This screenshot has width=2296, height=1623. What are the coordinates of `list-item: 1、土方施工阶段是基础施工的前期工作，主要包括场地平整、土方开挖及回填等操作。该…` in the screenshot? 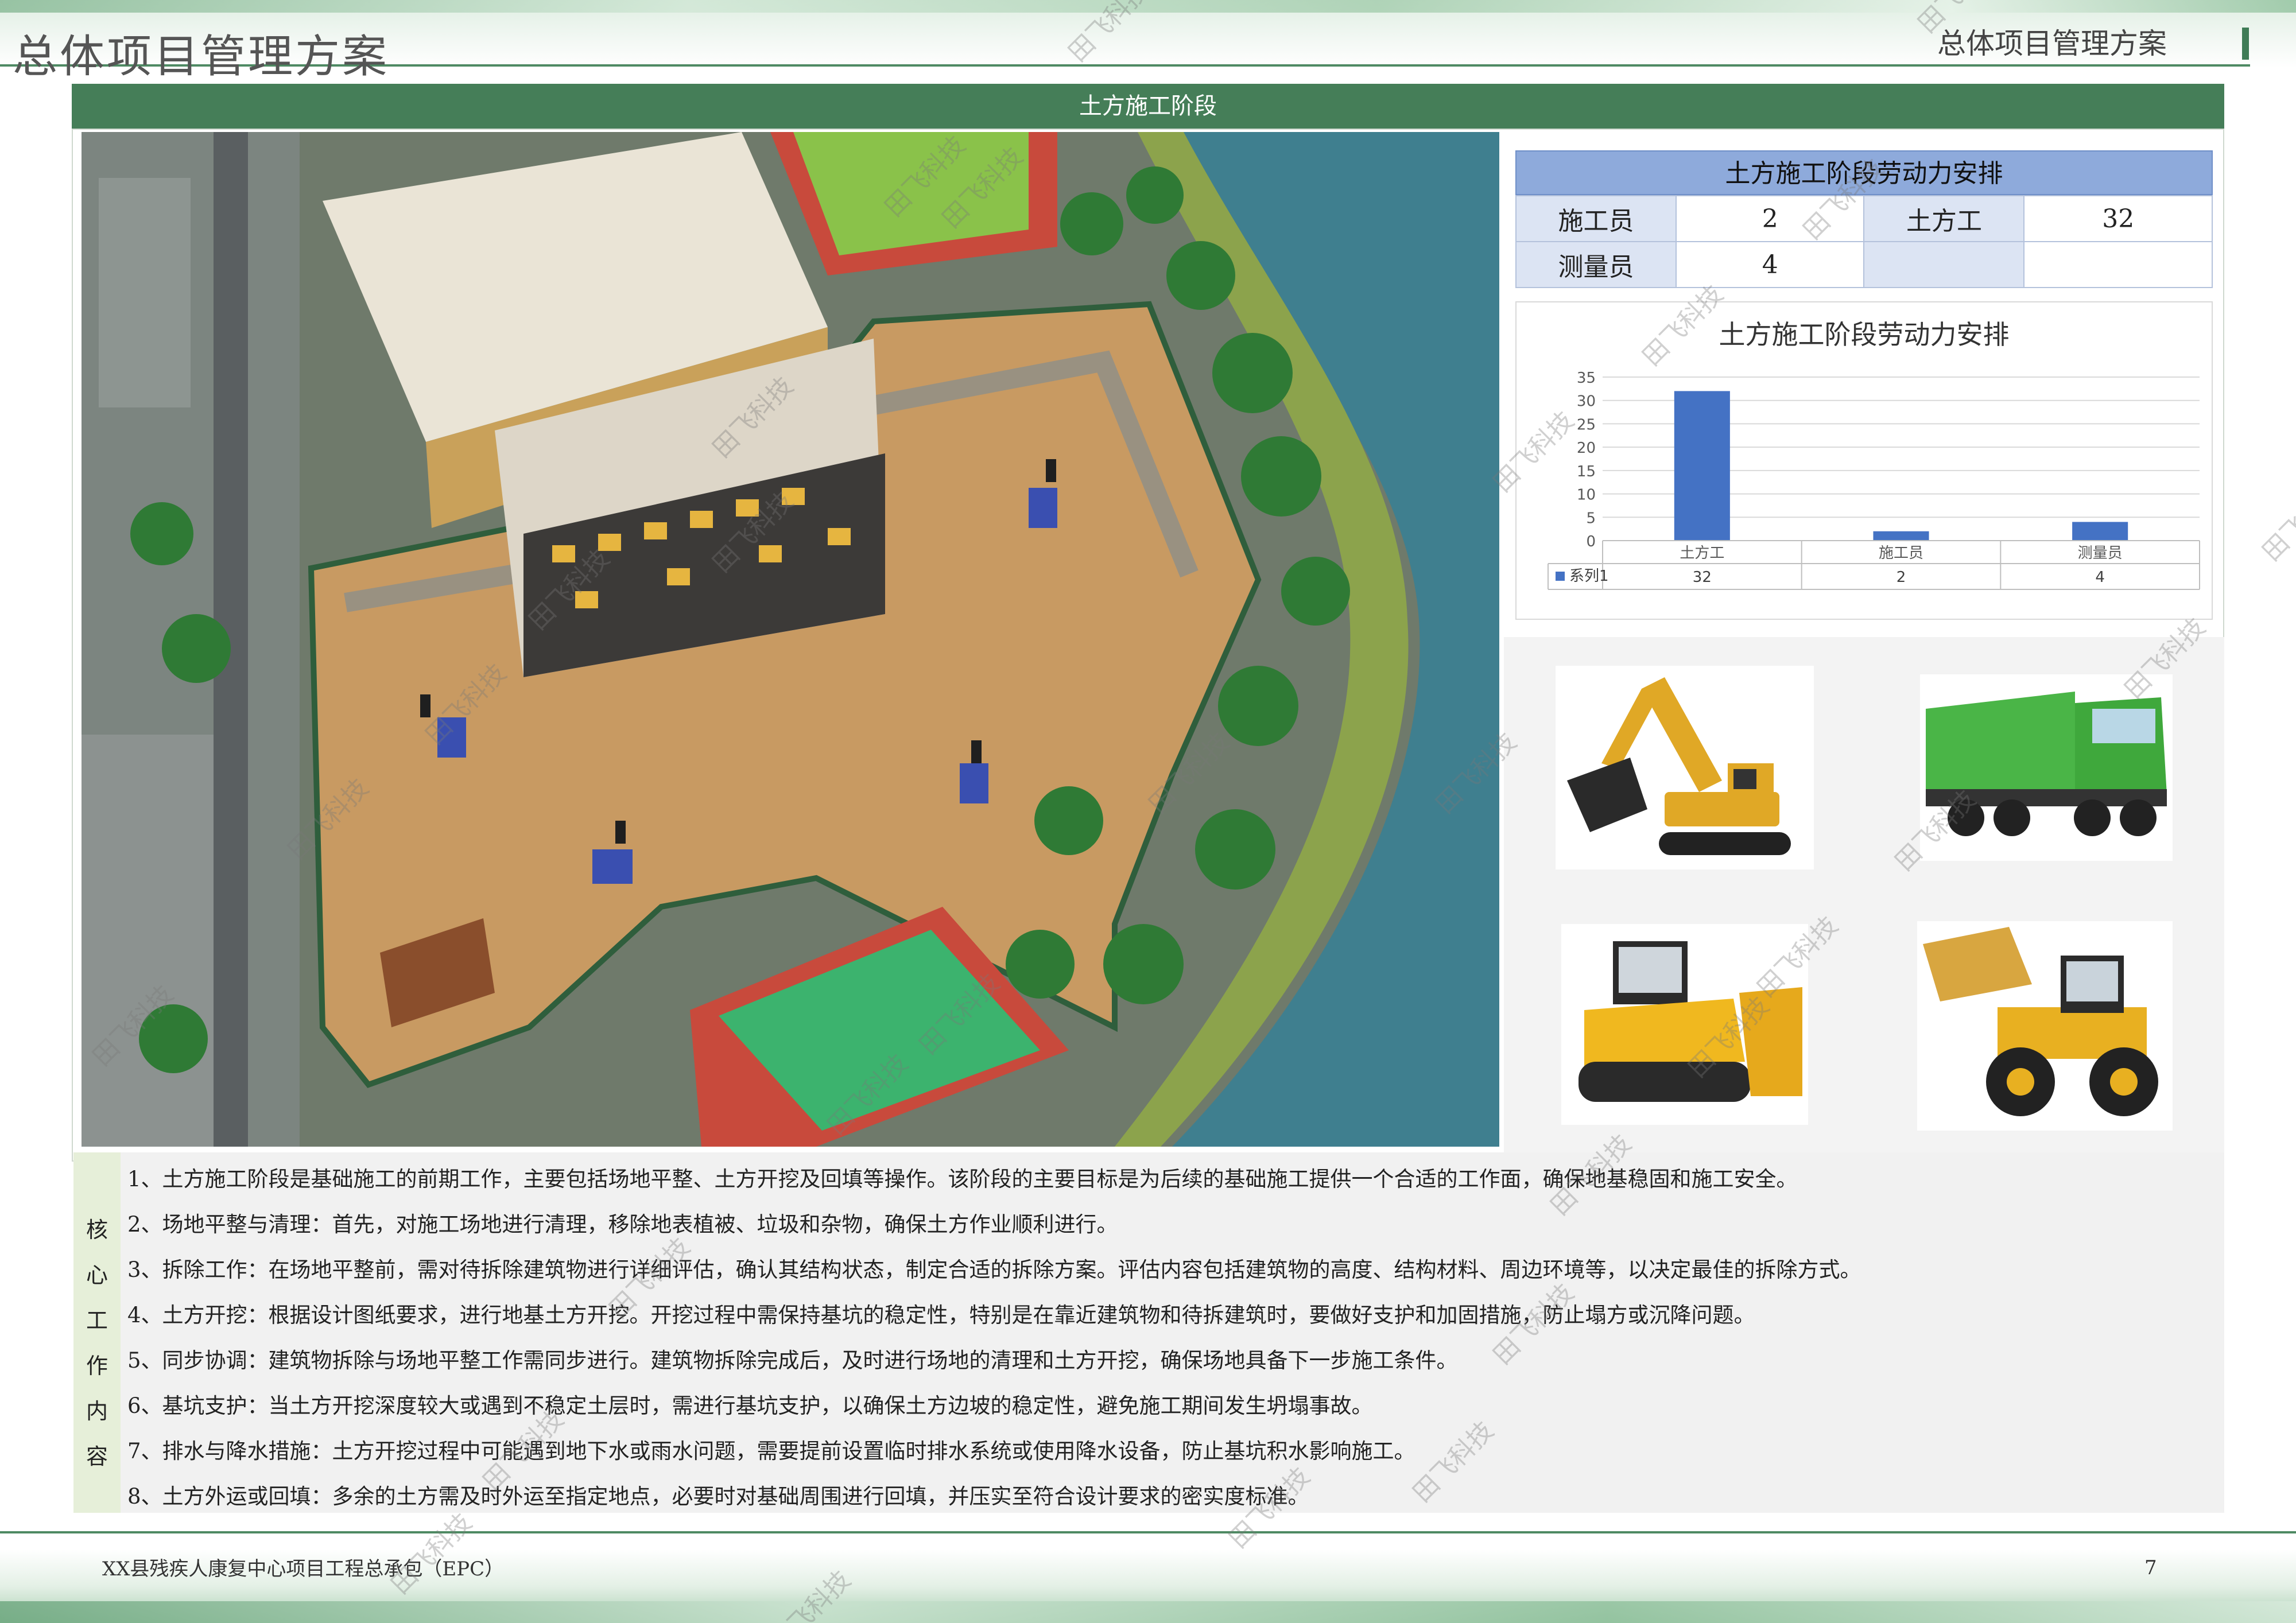 It's located at (962, 1179).